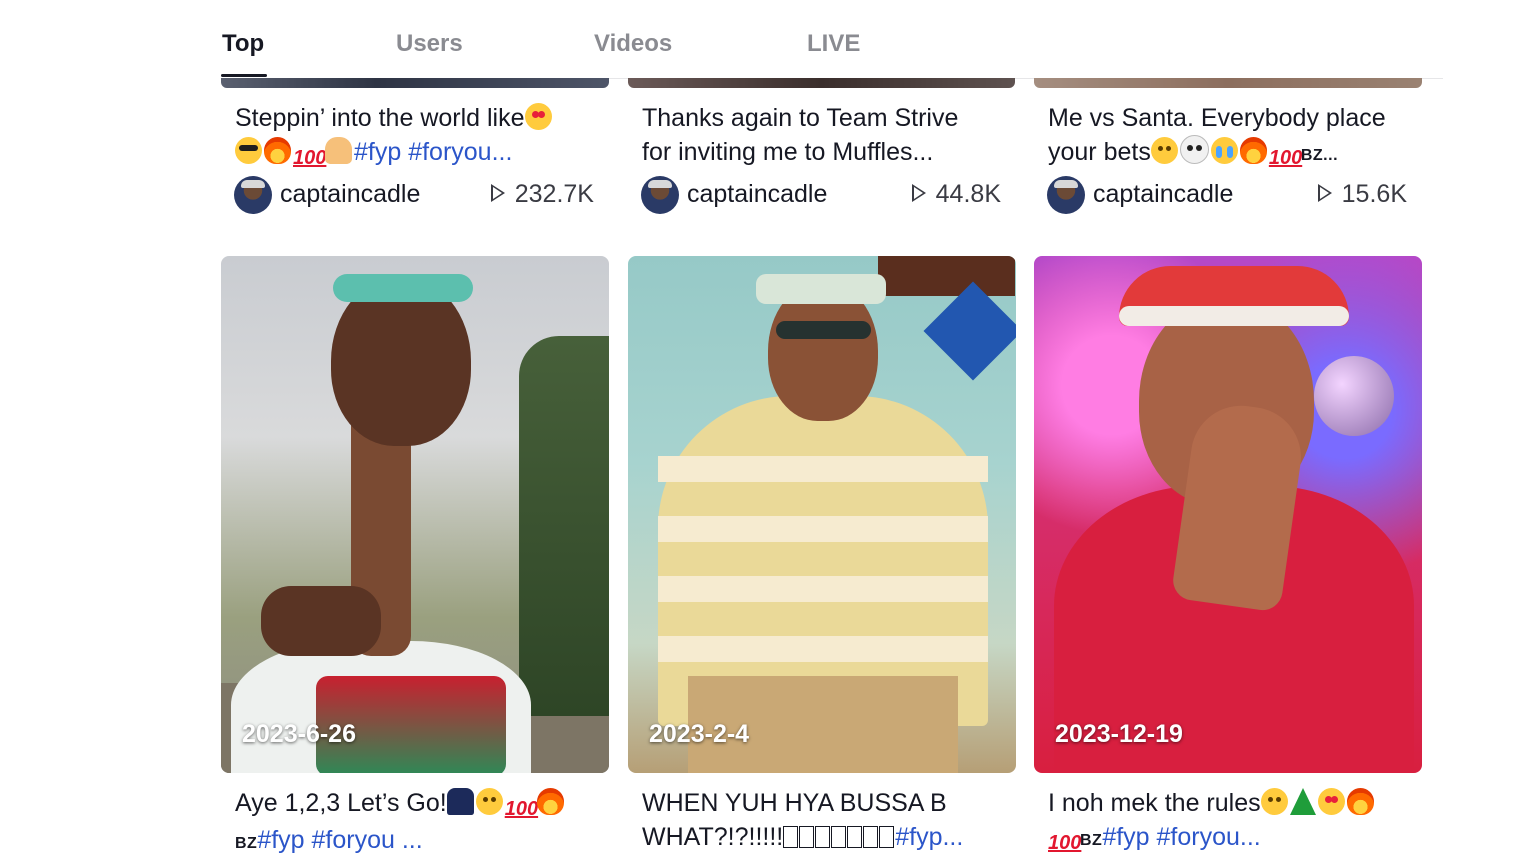 Image resolution: width=1536 pixels, height=864 pixels. Describe the element at coordinates (1234, 316) in the screenshot. I see `santa-hat-trim` at that location.